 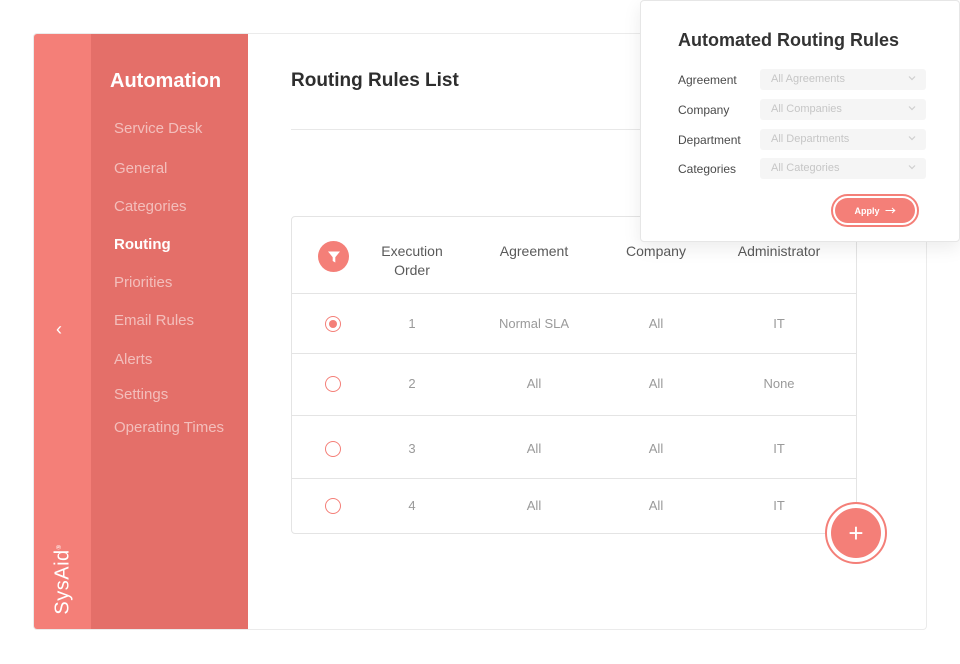 I want to click on sidebar-item-categories: Categories, so click(x=150, y=206).